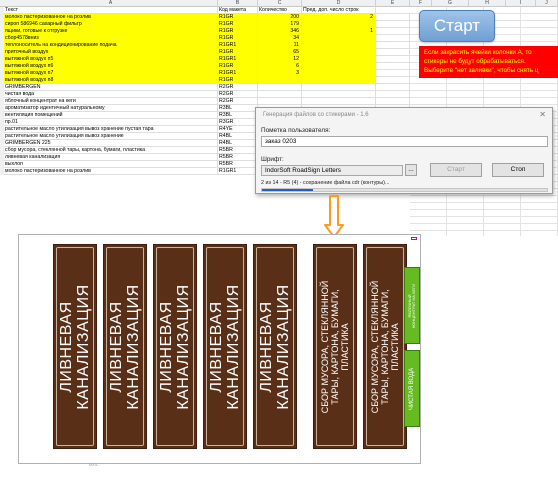  What do you see at coordinates (238, 10) in the screenshot?
I see `header-cell-code: Код макета` at bounding box center [238, 10].